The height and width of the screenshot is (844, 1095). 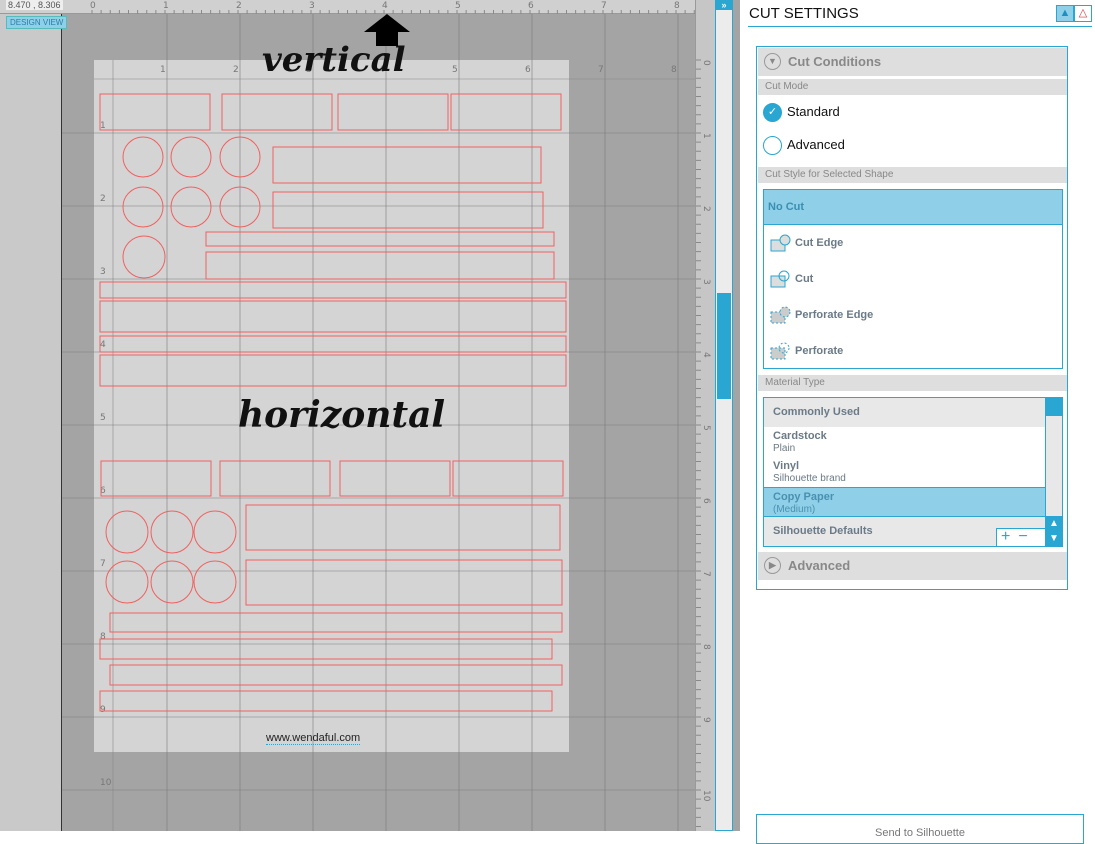 What do you see at coordinates (705, 415) in the screenshot?
I see `side-ruler: 0 1 2 3 4 5 6 7 8 9 10` at bounding box center [705, 415].